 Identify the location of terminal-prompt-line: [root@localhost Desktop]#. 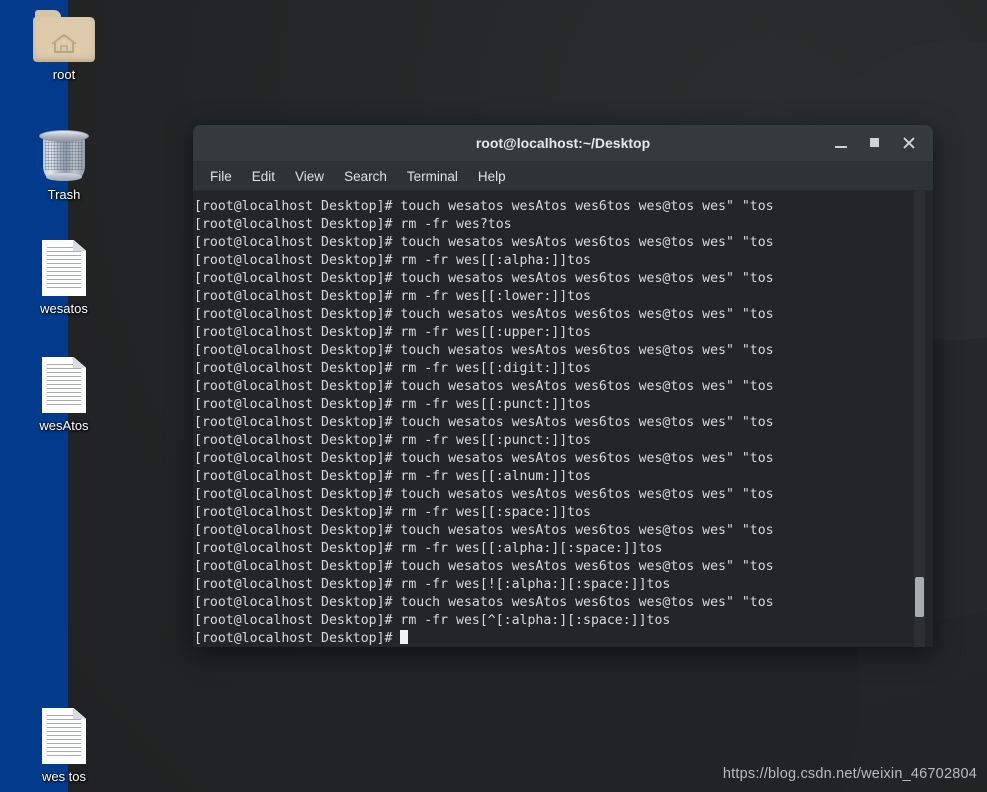
(551, 638).